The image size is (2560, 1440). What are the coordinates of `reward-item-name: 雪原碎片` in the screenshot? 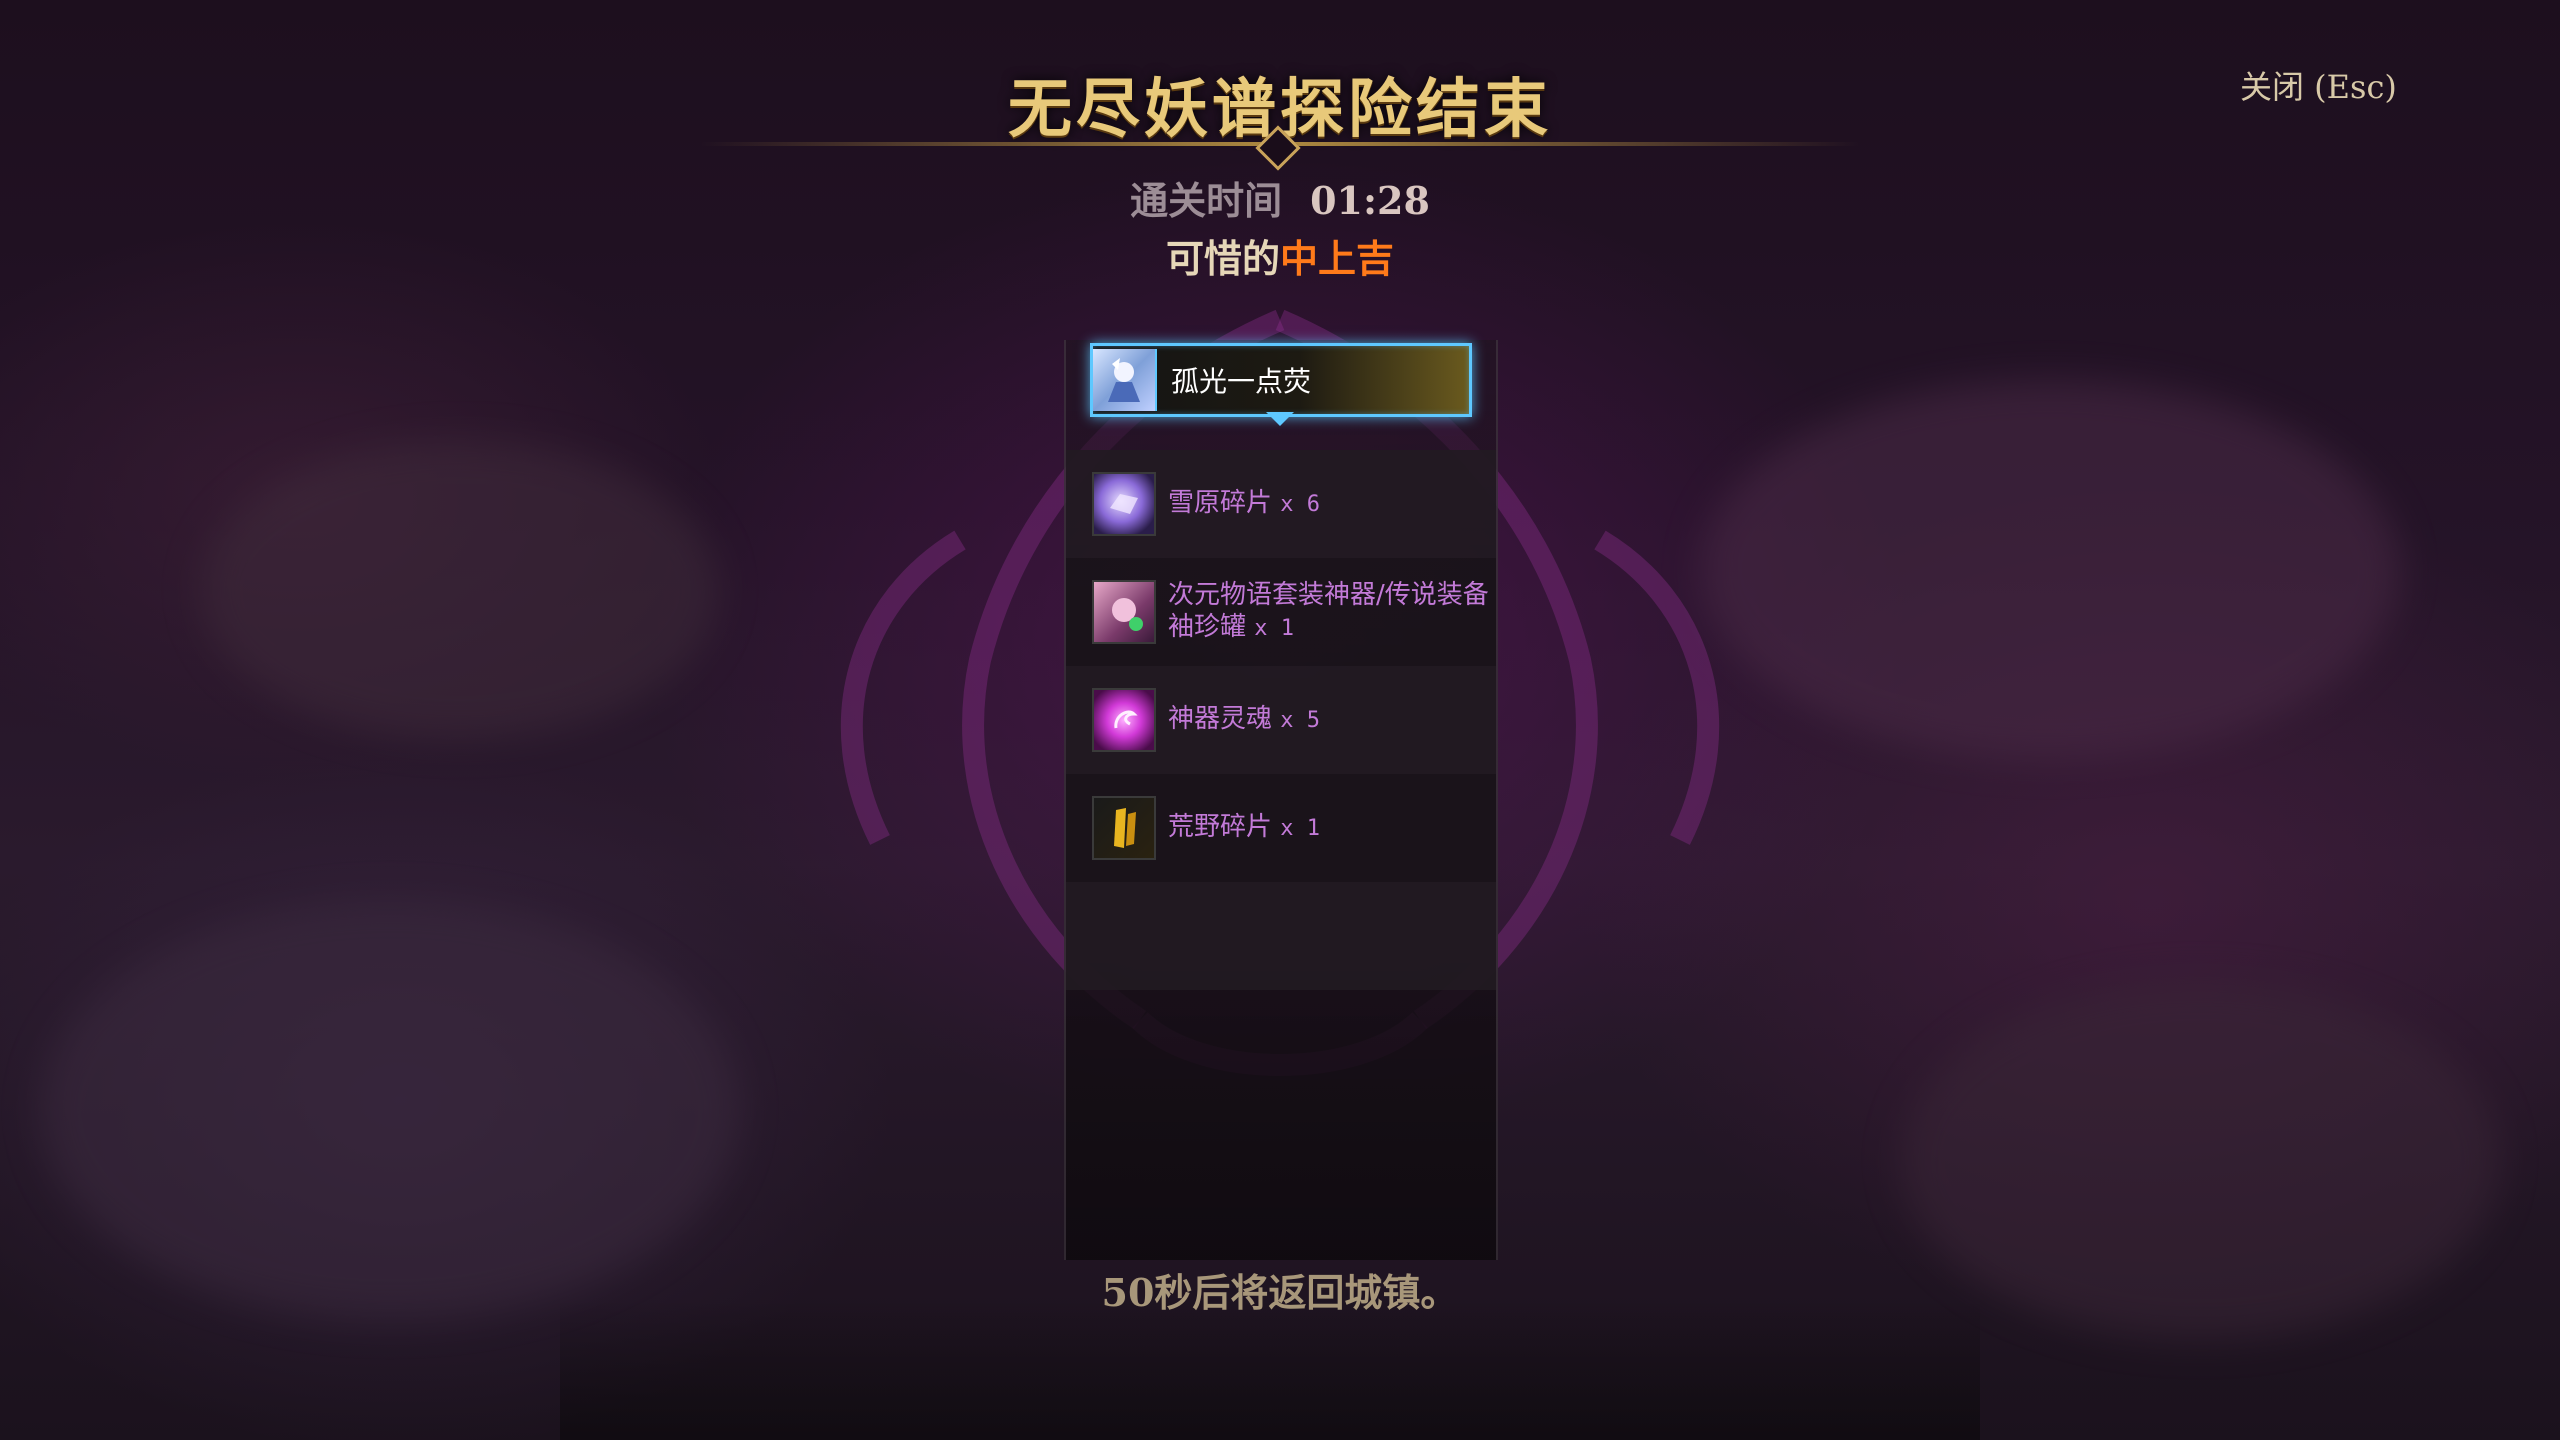 It's located at (1220, 503).